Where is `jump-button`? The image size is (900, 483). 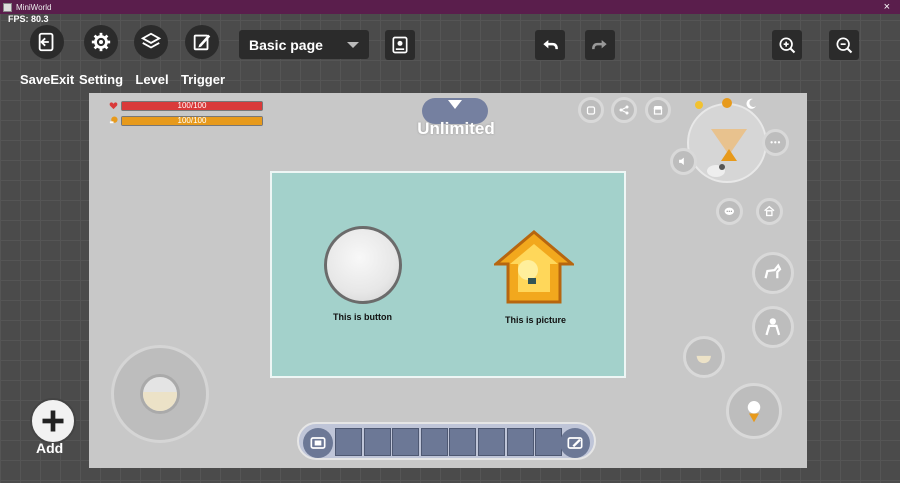
jump-button is located at coordinates (754, 411).